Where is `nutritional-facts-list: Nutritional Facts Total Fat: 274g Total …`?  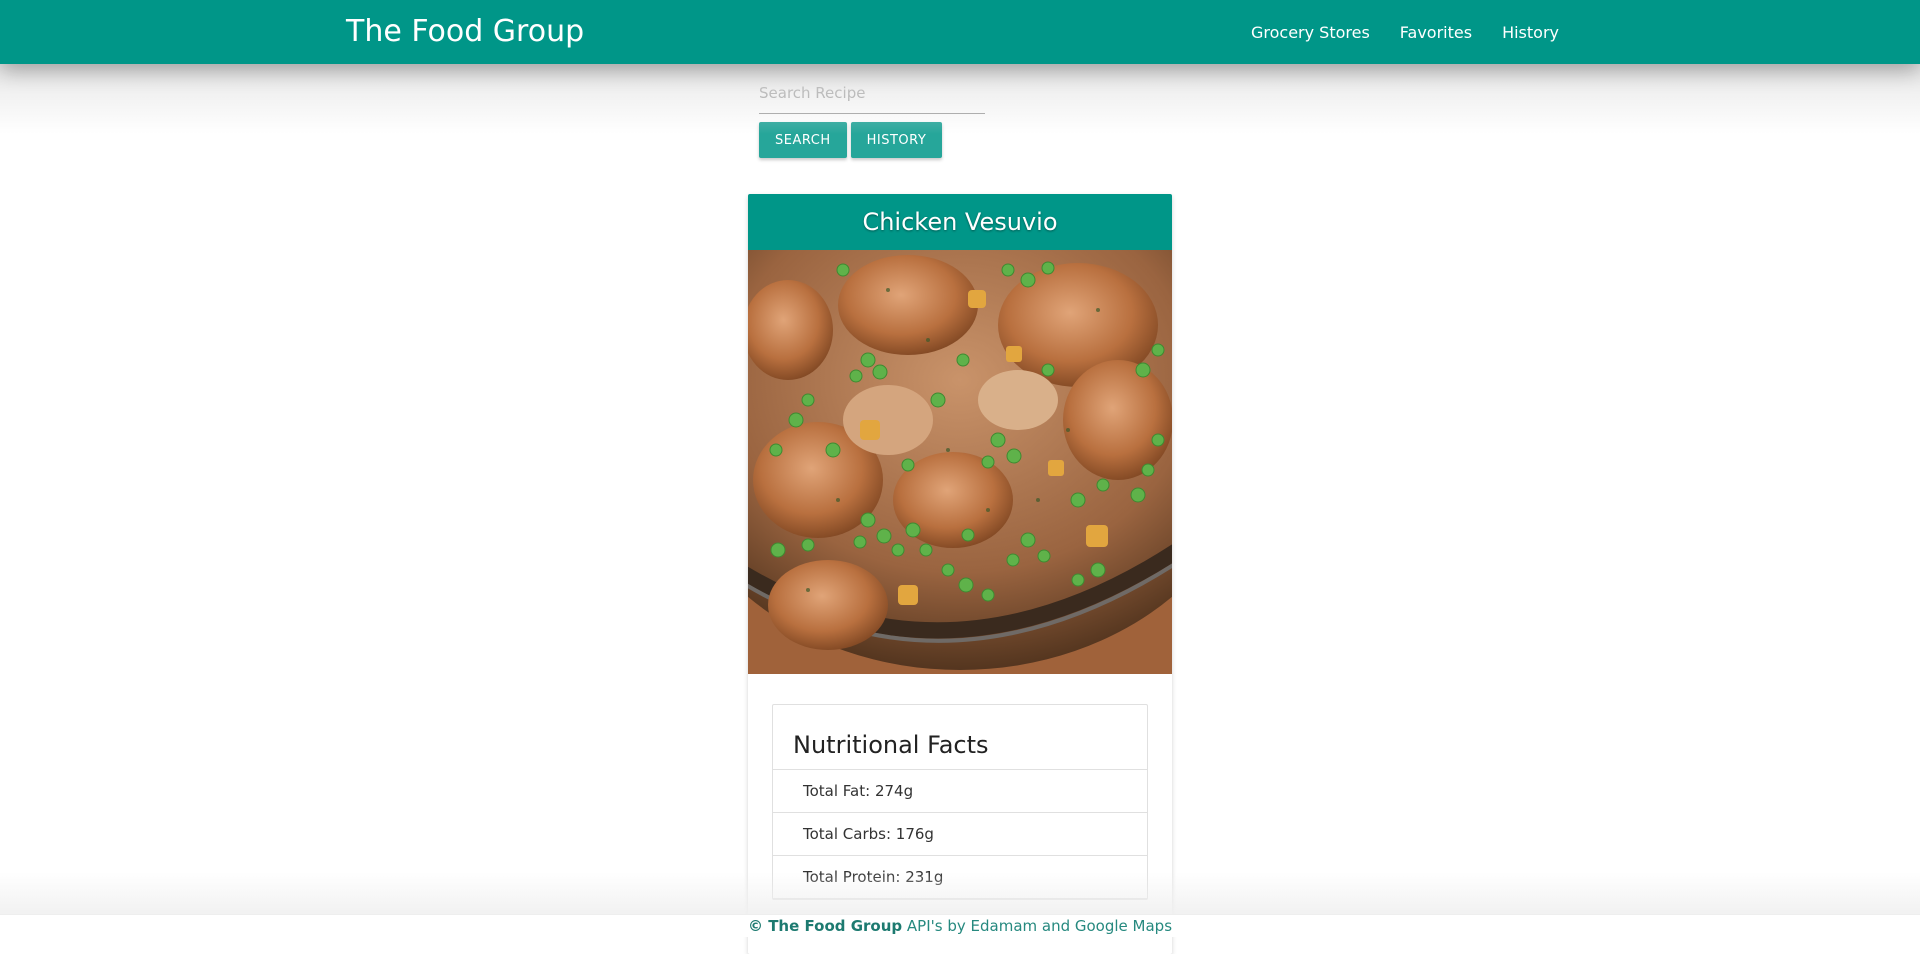
nutritional-facts-list: Nutritional Facts Total Fat: 274g Total … is located at coordinates (960, 802).